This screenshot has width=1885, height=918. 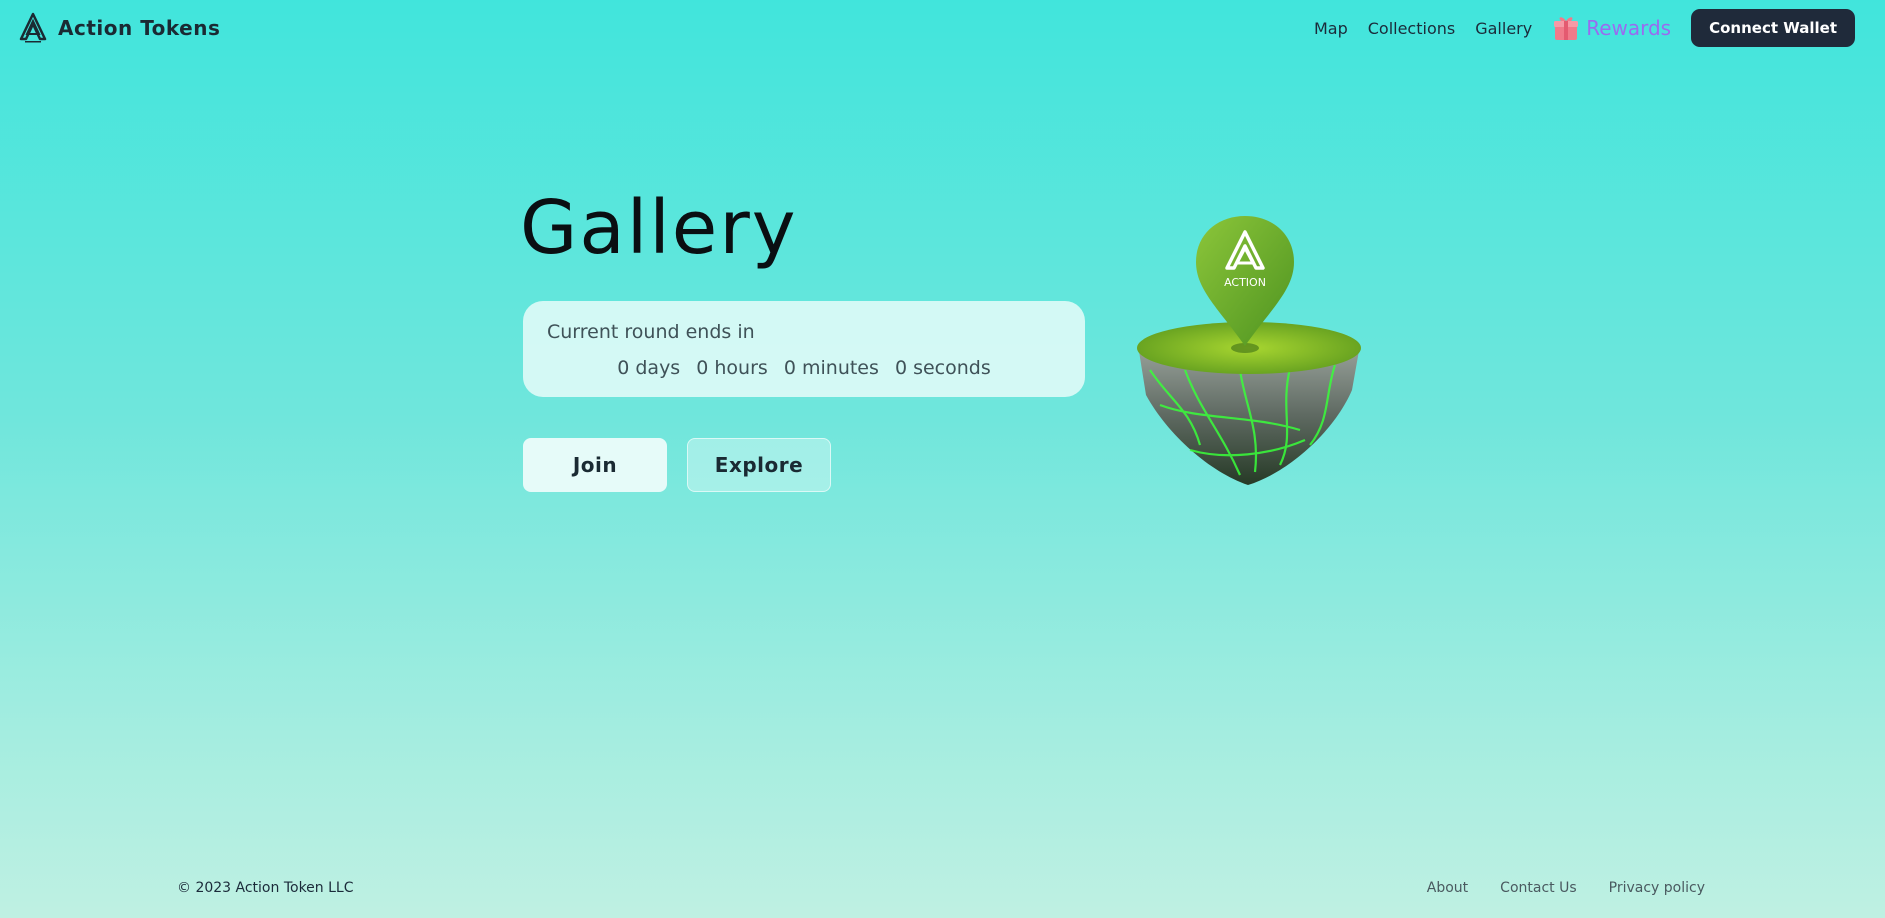 What do you see at coordinates (732, 368) in the screenshot?
I see `countdown-hours: 0 hours` at bounding box center [732, 368].